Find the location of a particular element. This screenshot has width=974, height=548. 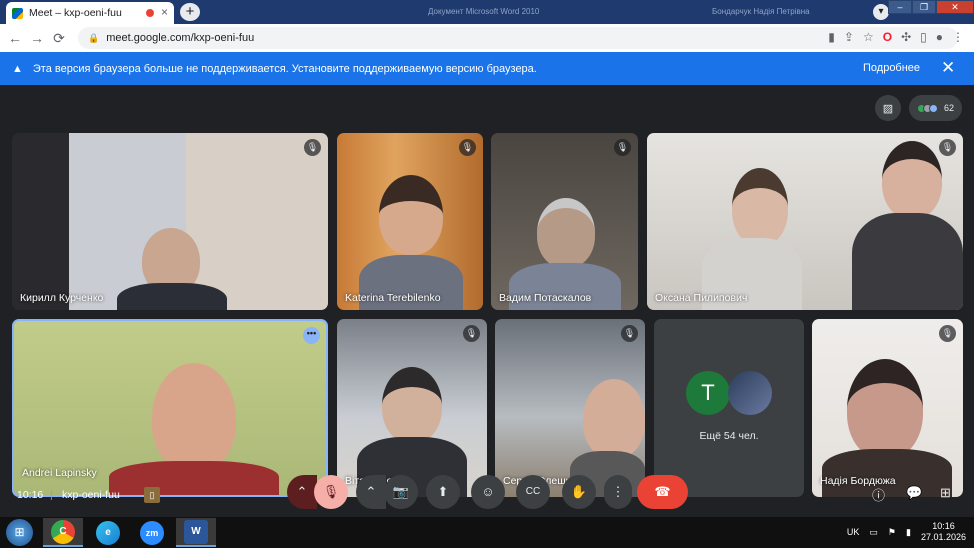

start-button: ⊞ is located at coordinates (19, 532).